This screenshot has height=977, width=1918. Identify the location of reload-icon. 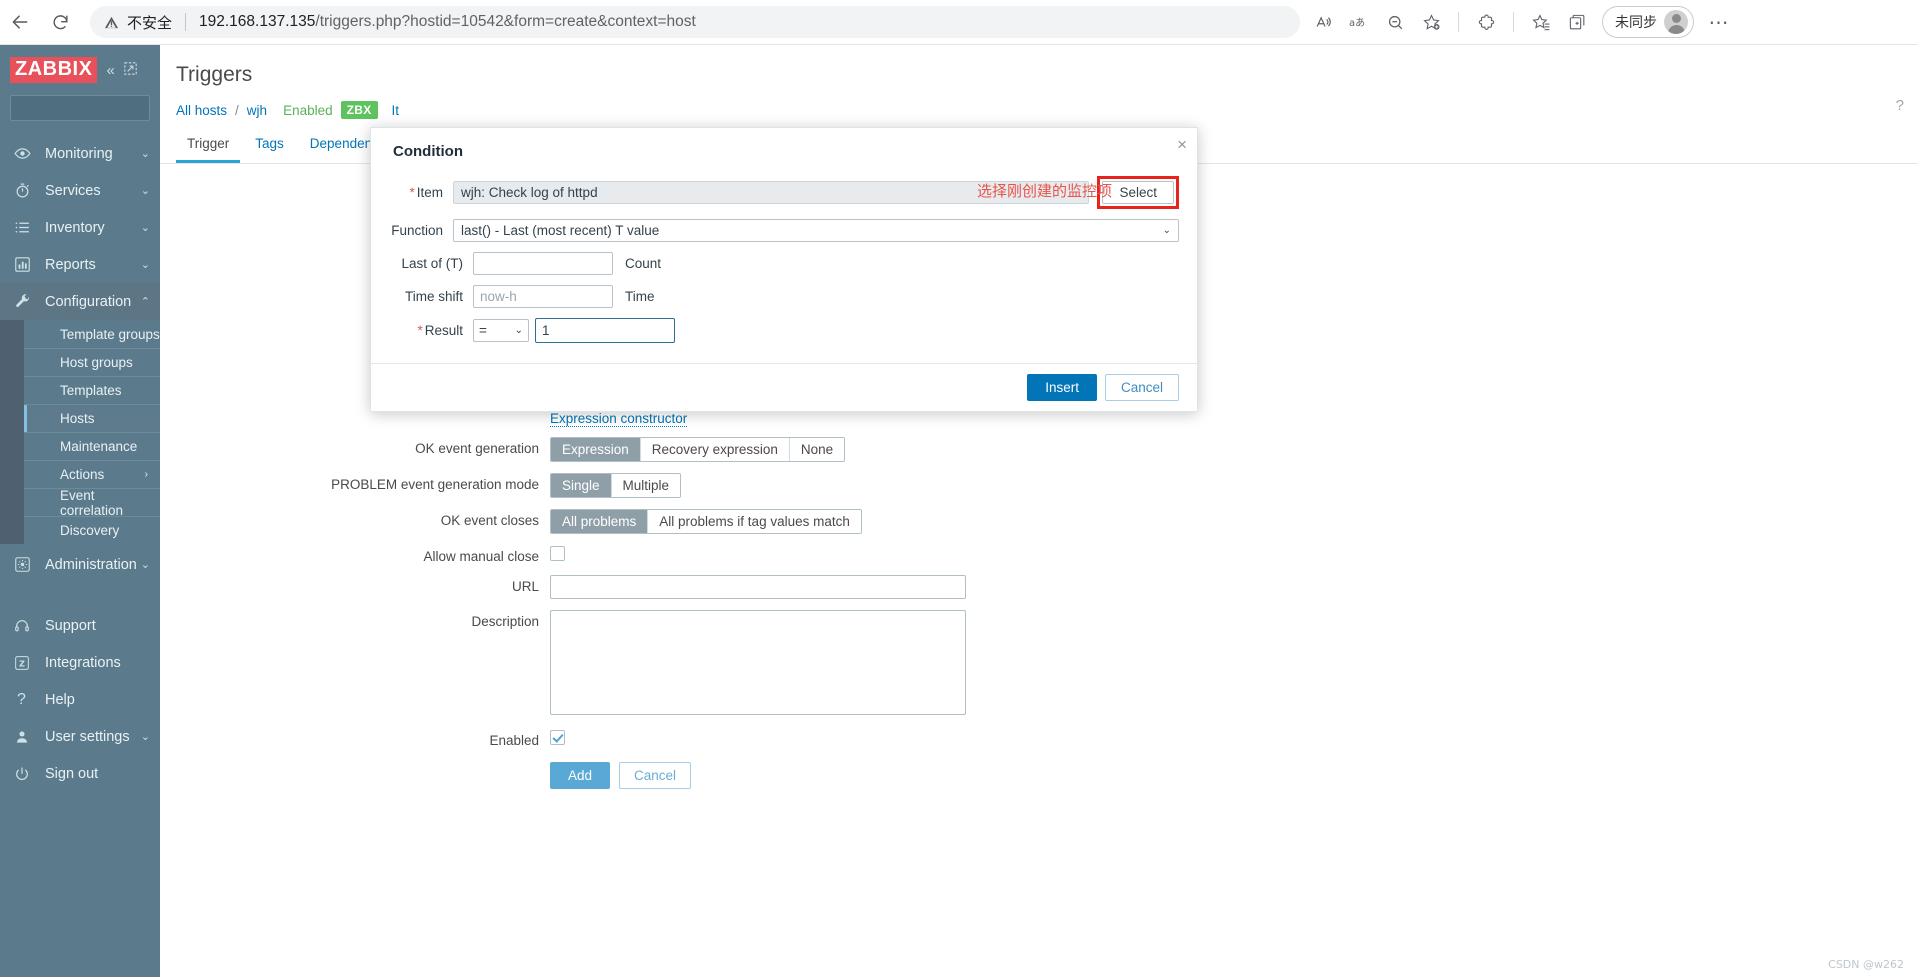
(60, 22).